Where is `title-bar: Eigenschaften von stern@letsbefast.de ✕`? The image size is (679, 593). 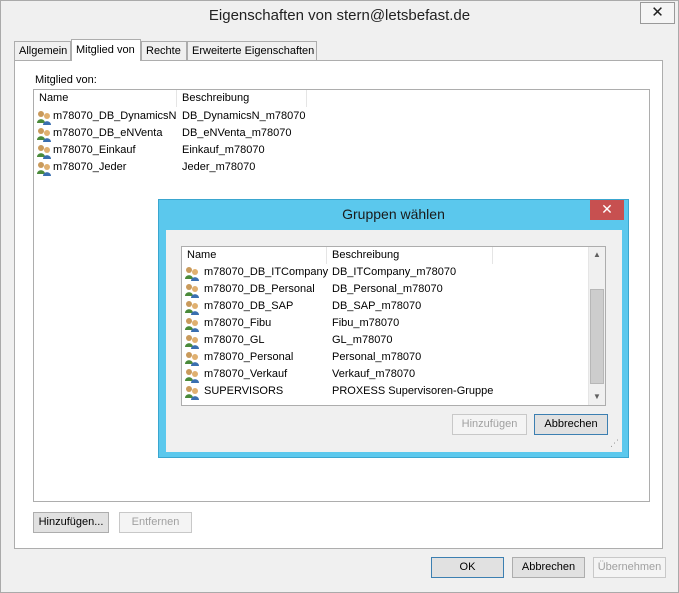
title-bar: Eigenschaften von stern@letsbefast.de ✕ is located at coordinates (339, 16).